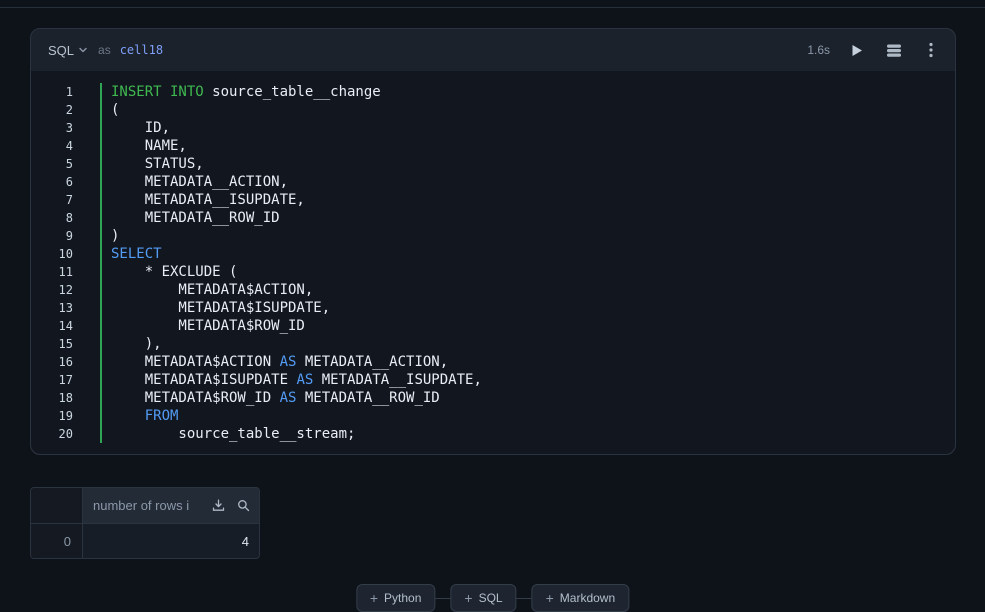  Describe the element at coordinates (227, 434) in the screenshot. I see `code-text: source_table__stream;` at that location.